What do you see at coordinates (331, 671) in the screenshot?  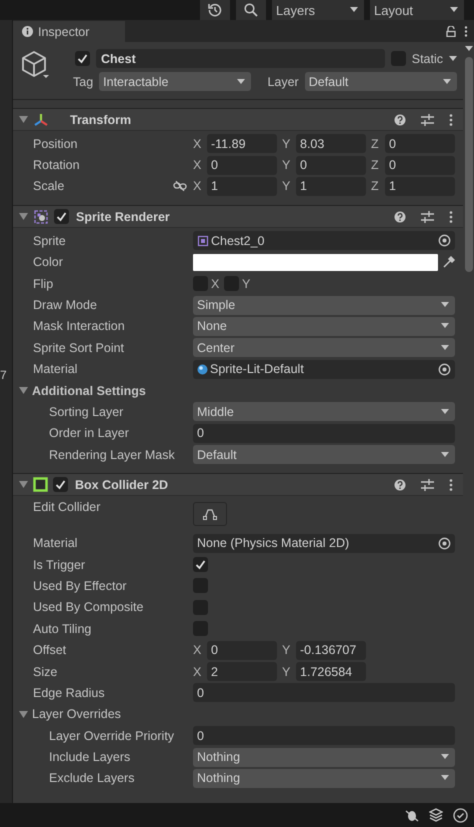 I see `number-field: 1.726584` at bounding box center [331, 671].